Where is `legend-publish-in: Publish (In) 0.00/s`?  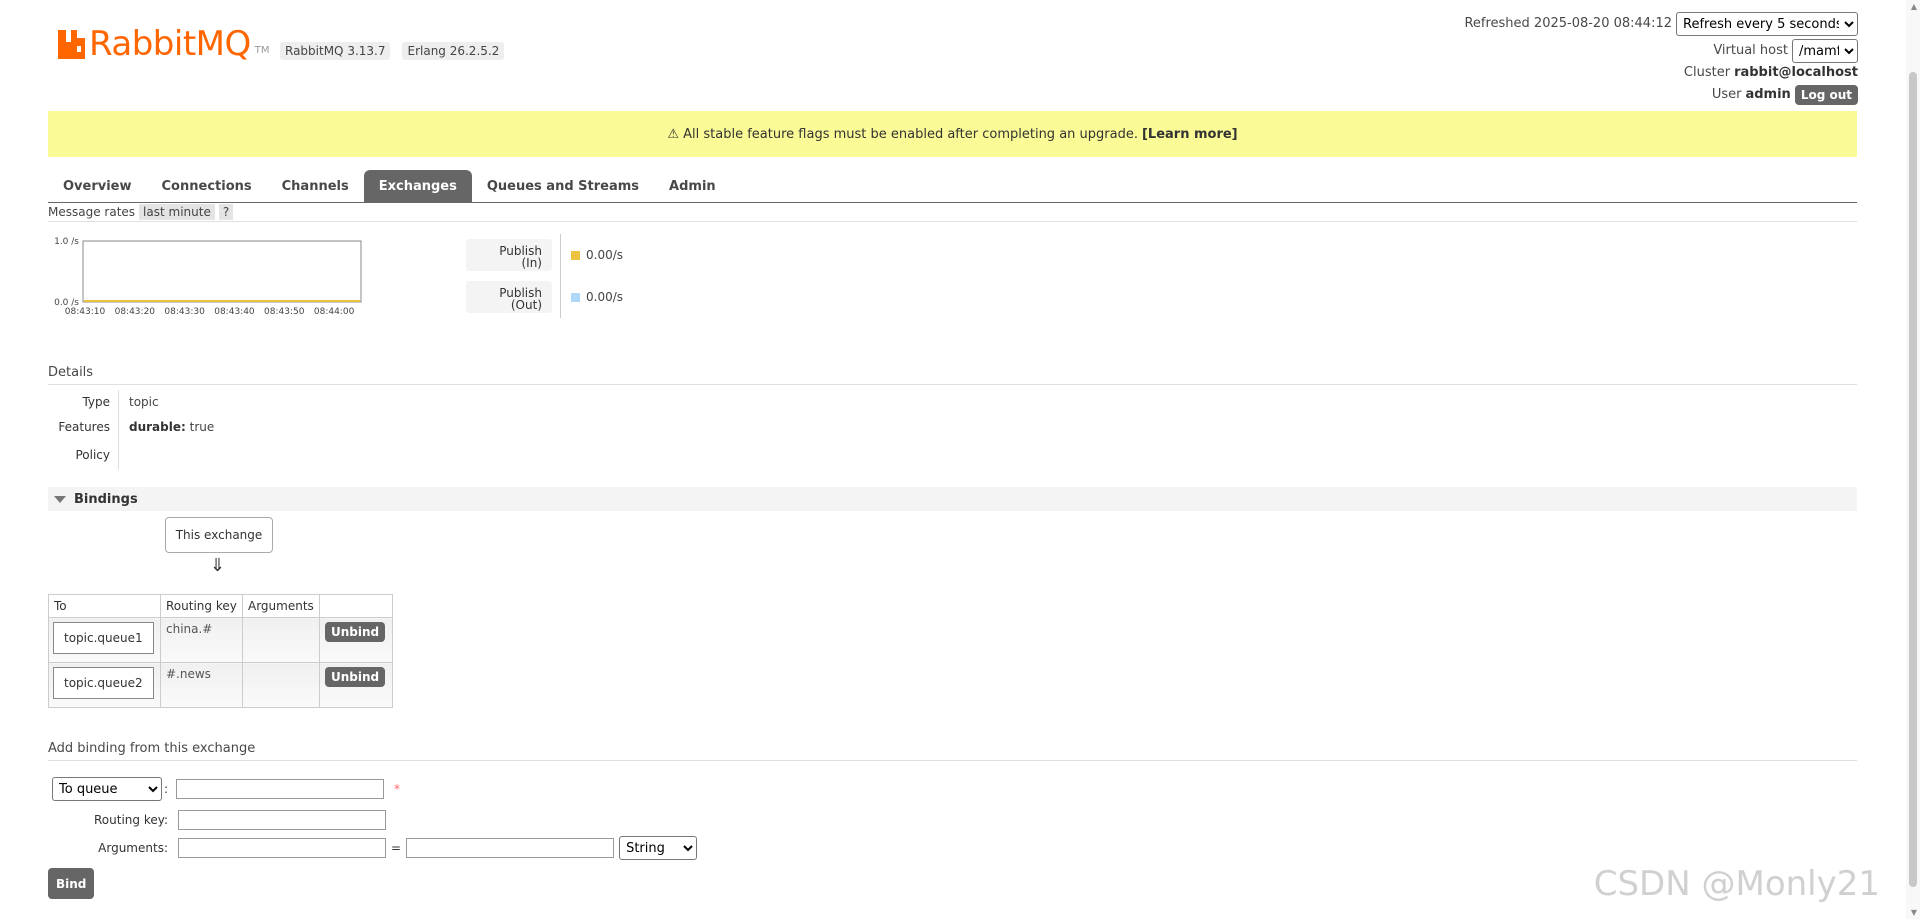
legend-publish-in: Publish (In) 0.00/s is located at coordinates (544, 255).